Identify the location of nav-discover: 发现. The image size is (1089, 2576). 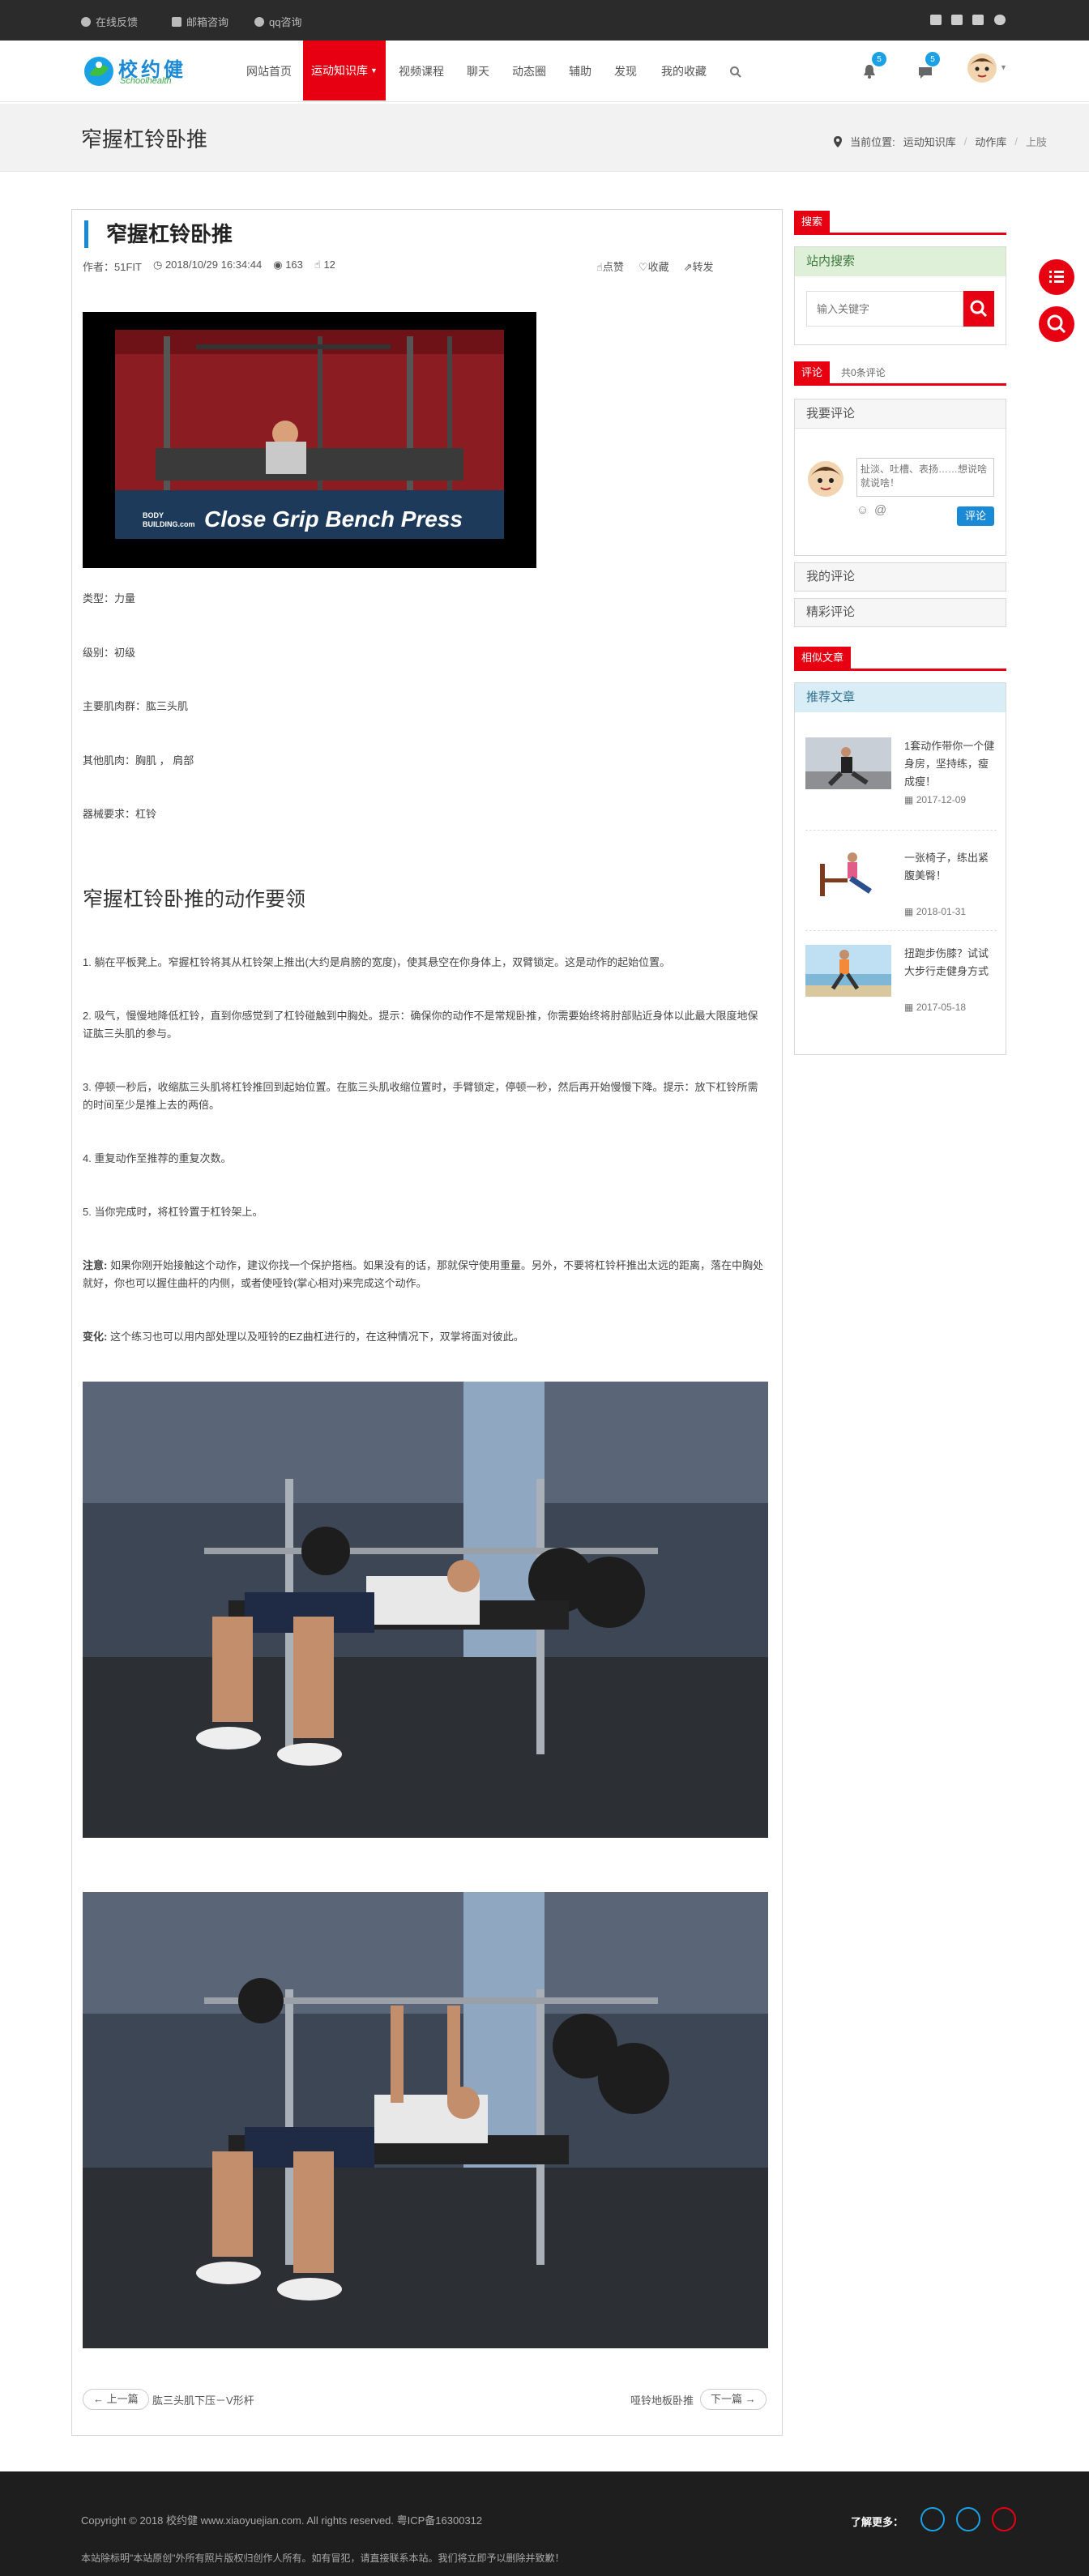
(625, 71).